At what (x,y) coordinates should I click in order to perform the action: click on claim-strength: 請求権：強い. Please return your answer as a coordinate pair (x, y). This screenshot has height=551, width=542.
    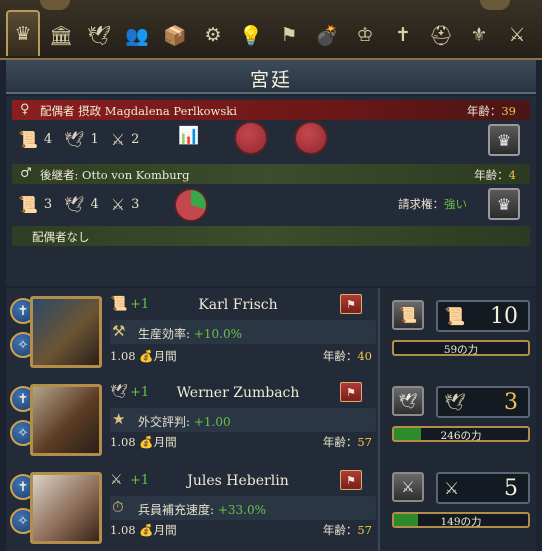
    Looking at the image, I should click on (432, 204).